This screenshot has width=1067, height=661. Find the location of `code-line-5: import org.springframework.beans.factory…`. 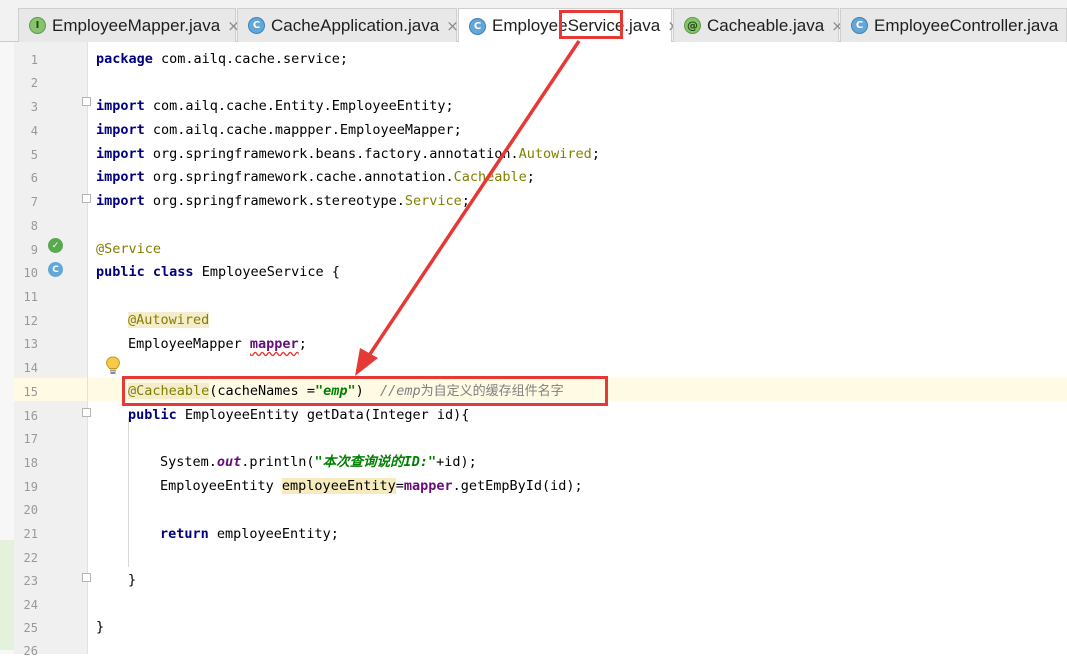

code-line-5: import org.springframework.beans.factory… is located at coordinates (348, 154).